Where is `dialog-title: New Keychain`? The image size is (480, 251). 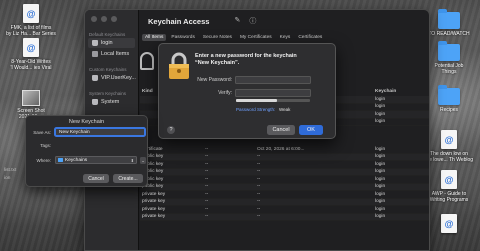 dialog-title: New Keychain is located at coordinates (86, 122).